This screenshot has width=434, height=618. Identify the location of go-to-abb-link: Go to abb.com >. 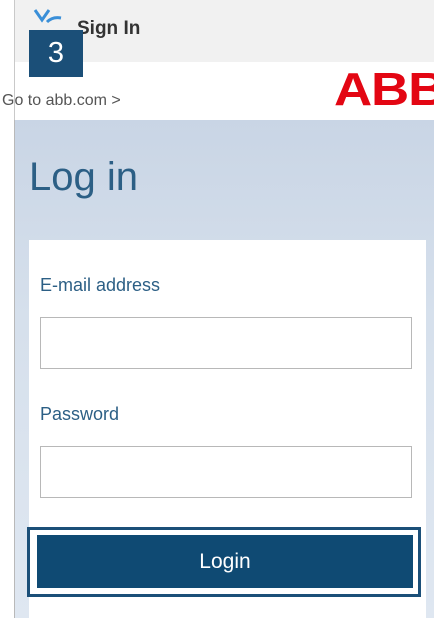
(61, 101).